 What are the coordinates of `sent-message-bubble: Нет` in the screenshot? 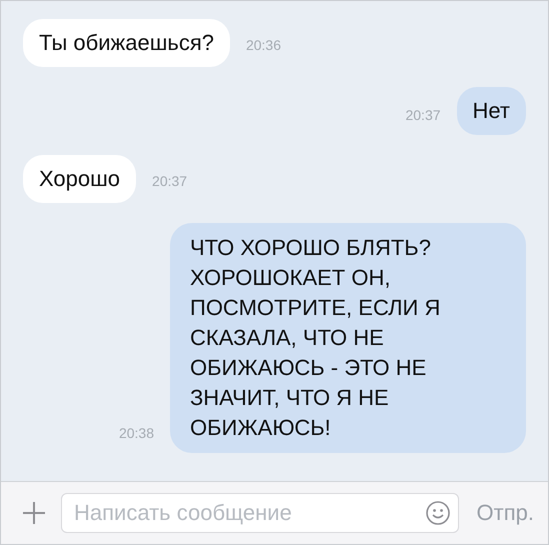 It's located at (491, 111).